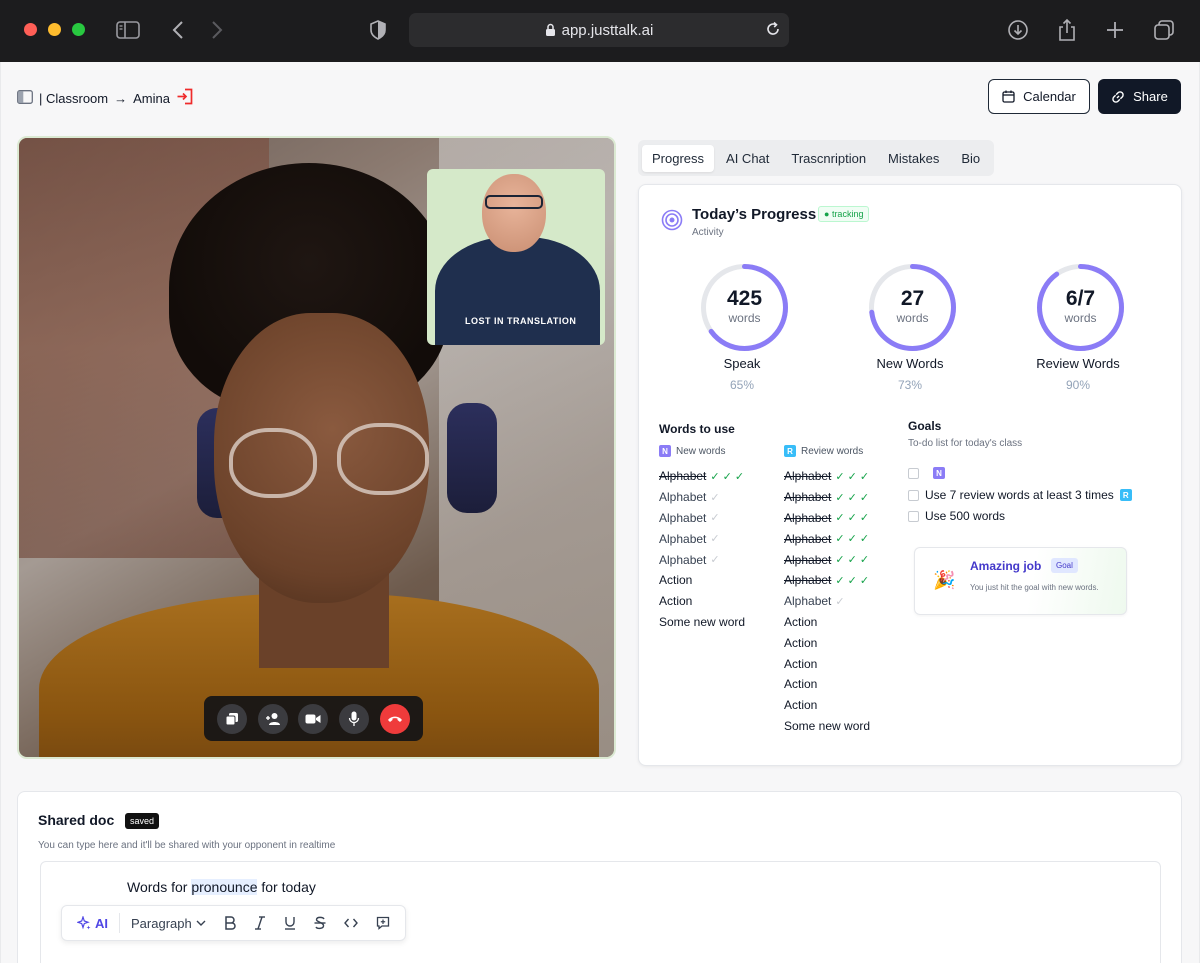  I want to click on tab-overview-icon, so click(1164, 30).